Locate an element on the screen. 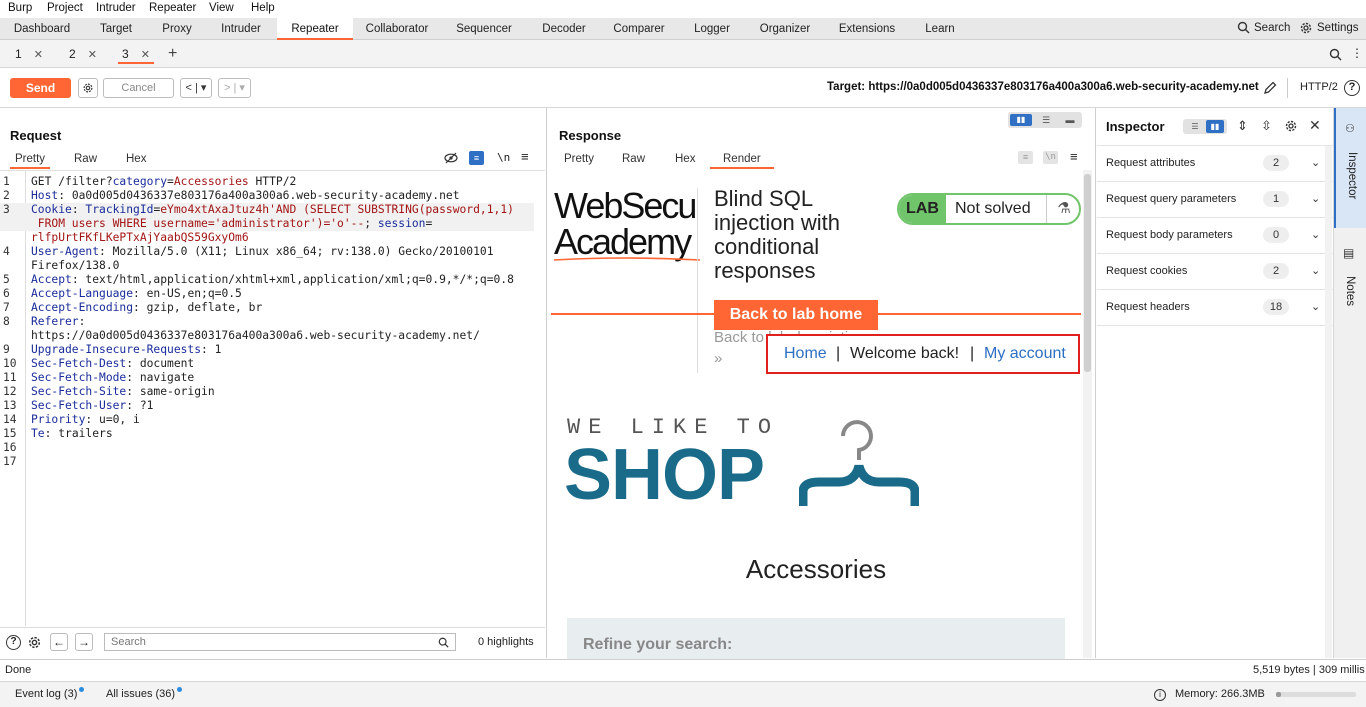  request-tab-raw: Raw is located at coordinates (85, 159).